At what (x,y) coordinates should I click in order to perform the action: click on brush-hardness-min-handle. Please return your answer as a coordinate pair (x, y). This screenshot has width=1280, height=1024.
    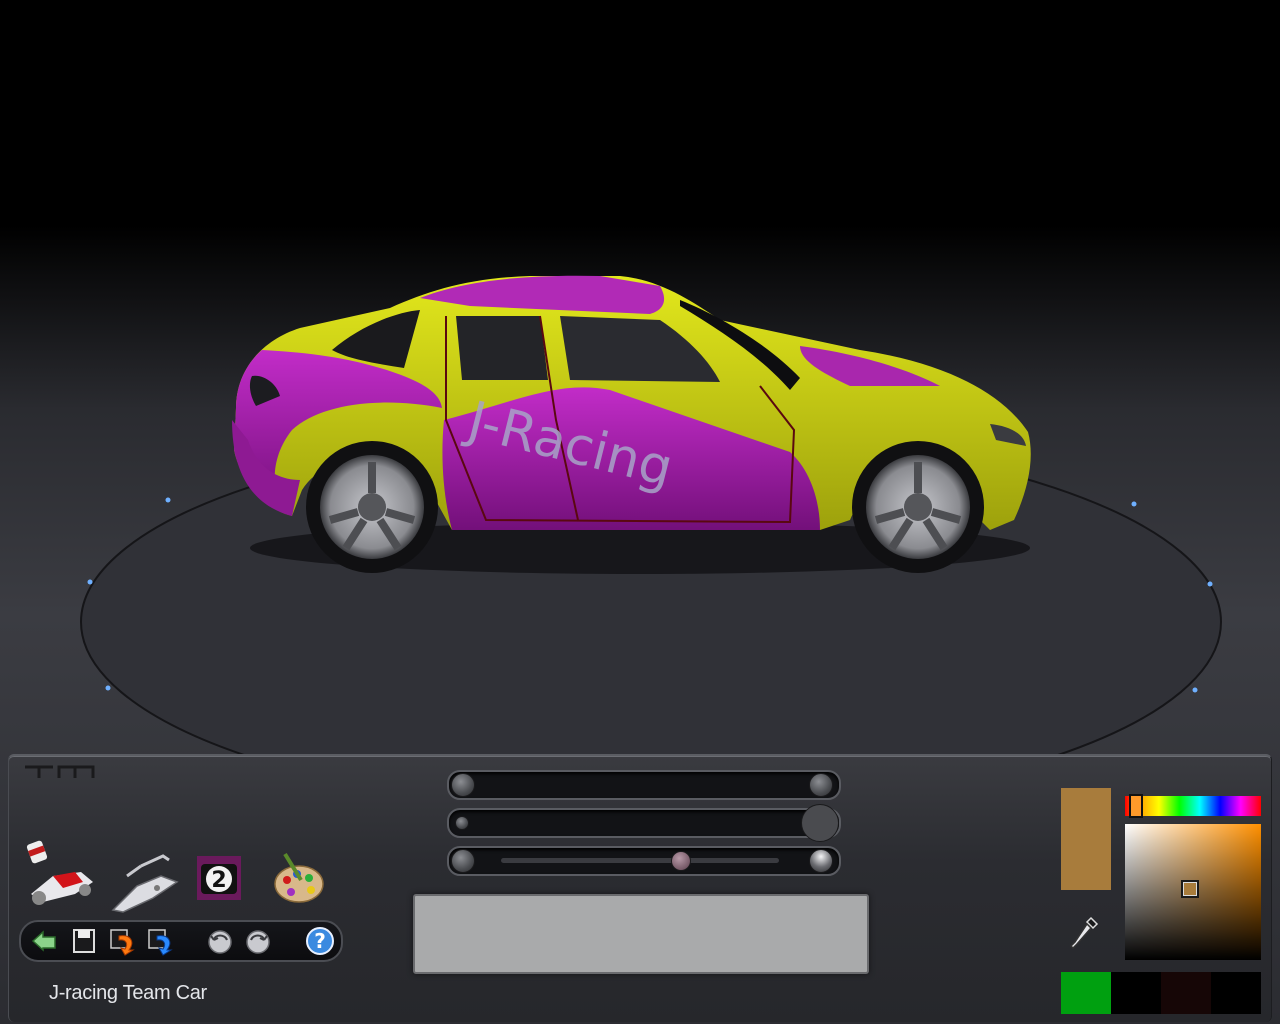
    Looking at the image, I should click on (463, 861).